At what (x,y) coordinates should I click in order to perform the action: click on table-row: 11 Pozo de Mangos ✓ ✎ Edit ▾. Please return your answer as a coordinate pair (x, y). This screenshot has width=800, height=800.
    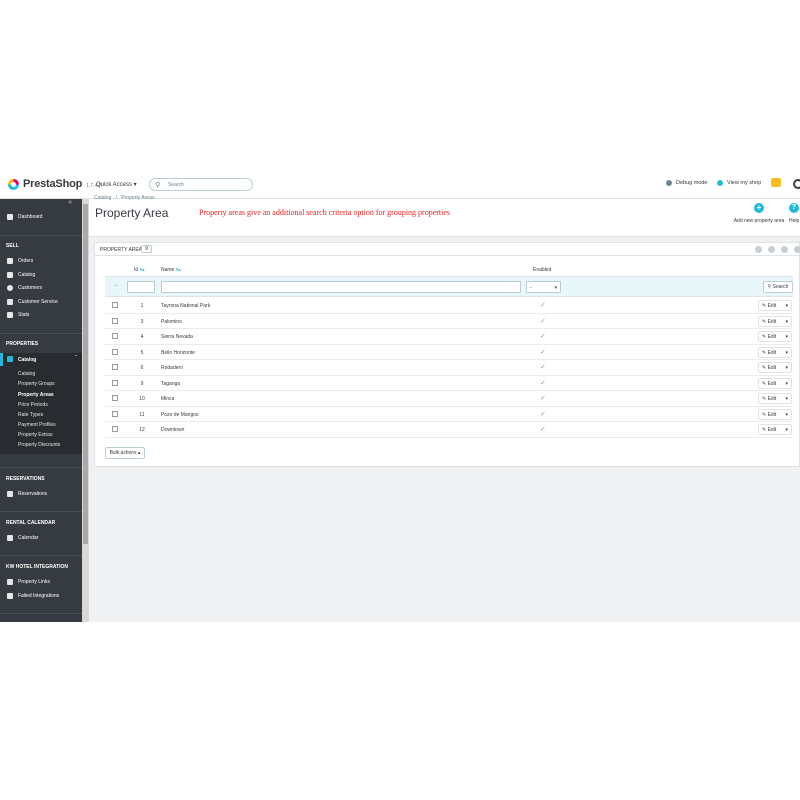
    Looking at the image, I should click on (449, 414).